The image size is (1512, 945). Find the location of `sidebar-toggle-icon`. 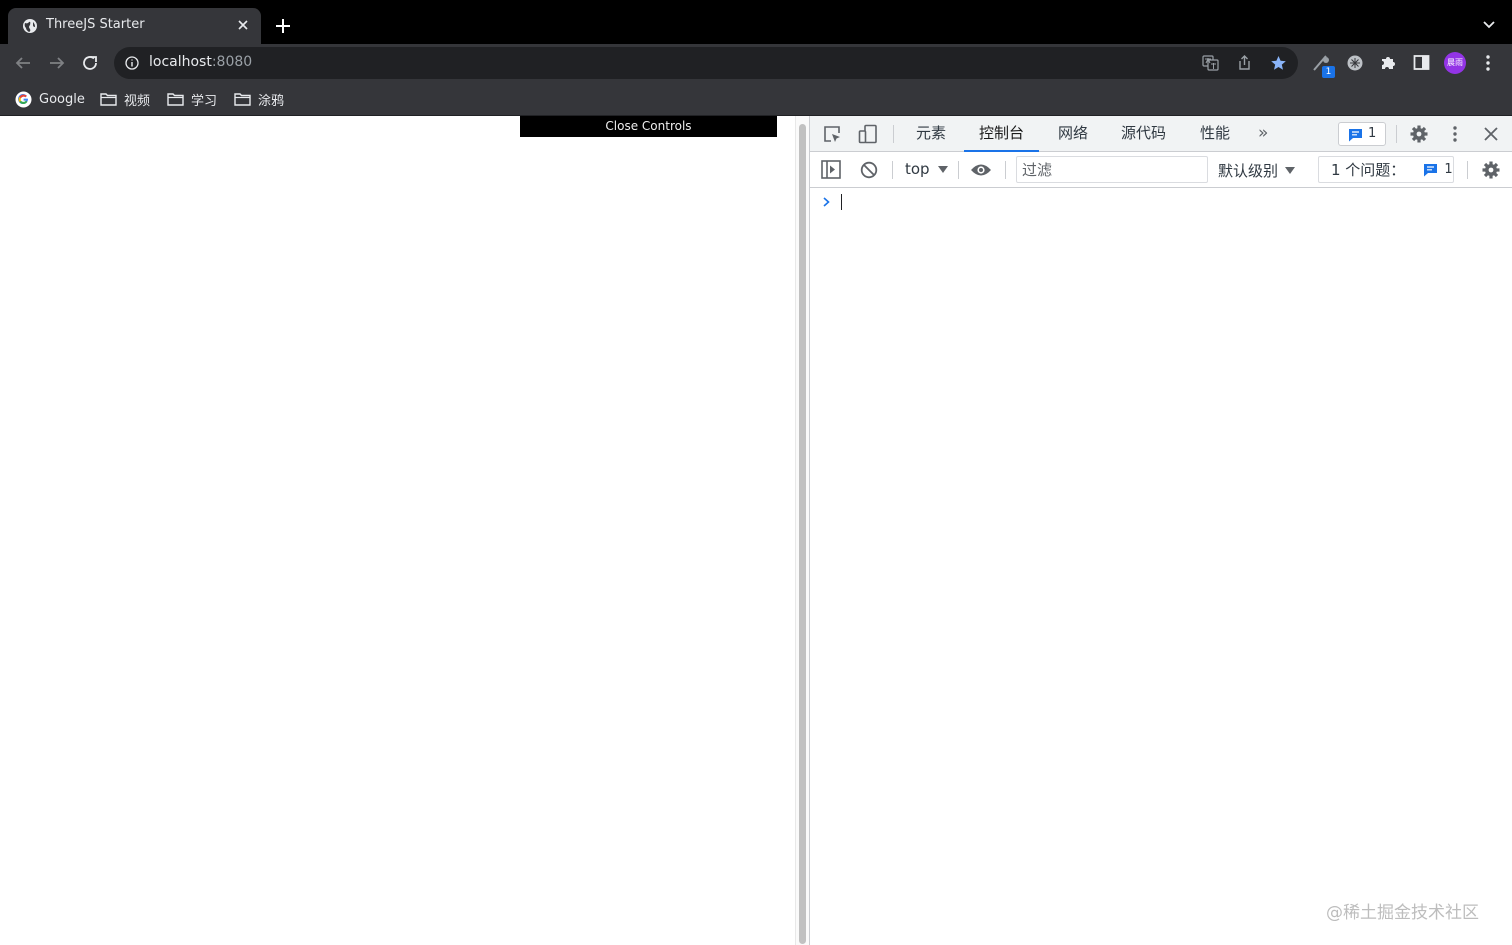

sidebar-toggle-icon is located at coordinates (831, 169).